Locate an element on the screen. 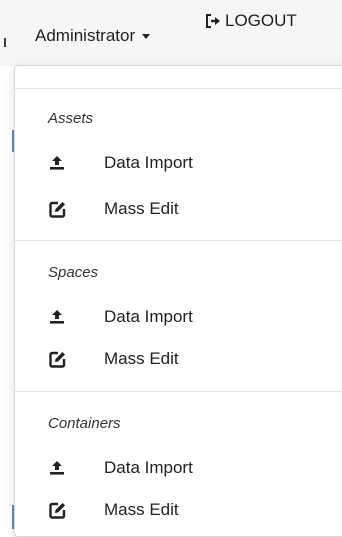 Image resolution: width=342 pixels, height=537 pixels. assets-mass-edit-item: Mass Edit is located at coordinates (195, 209).